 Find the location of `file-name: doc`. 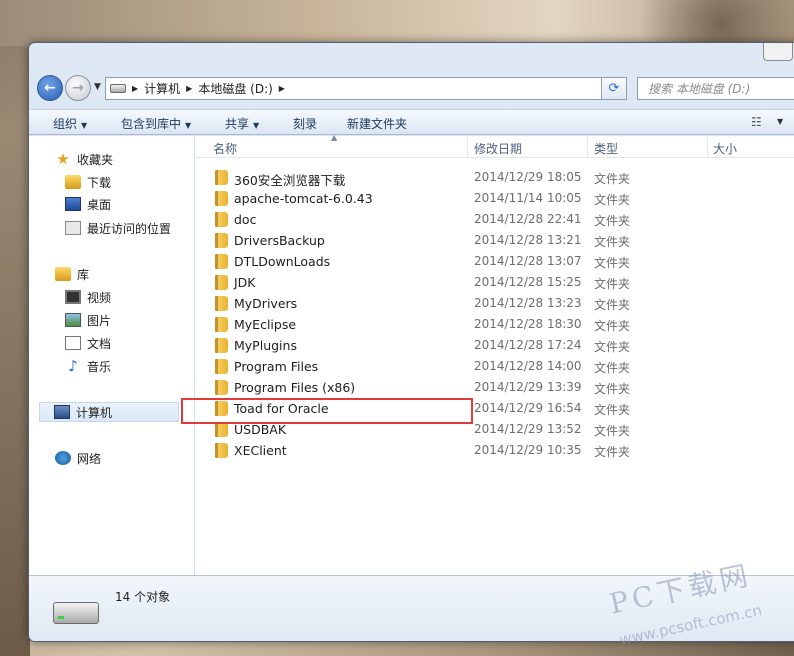

file-name: doc is located at coordinates (245, 219).